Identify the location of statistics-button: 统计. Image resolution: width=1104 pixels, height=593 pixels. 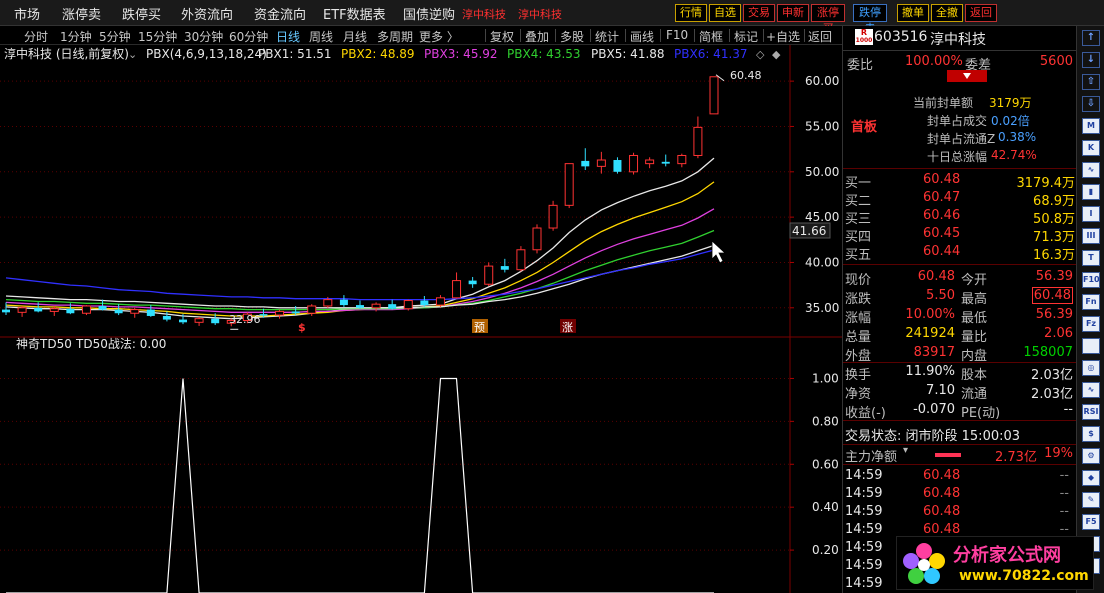
(607, 36).